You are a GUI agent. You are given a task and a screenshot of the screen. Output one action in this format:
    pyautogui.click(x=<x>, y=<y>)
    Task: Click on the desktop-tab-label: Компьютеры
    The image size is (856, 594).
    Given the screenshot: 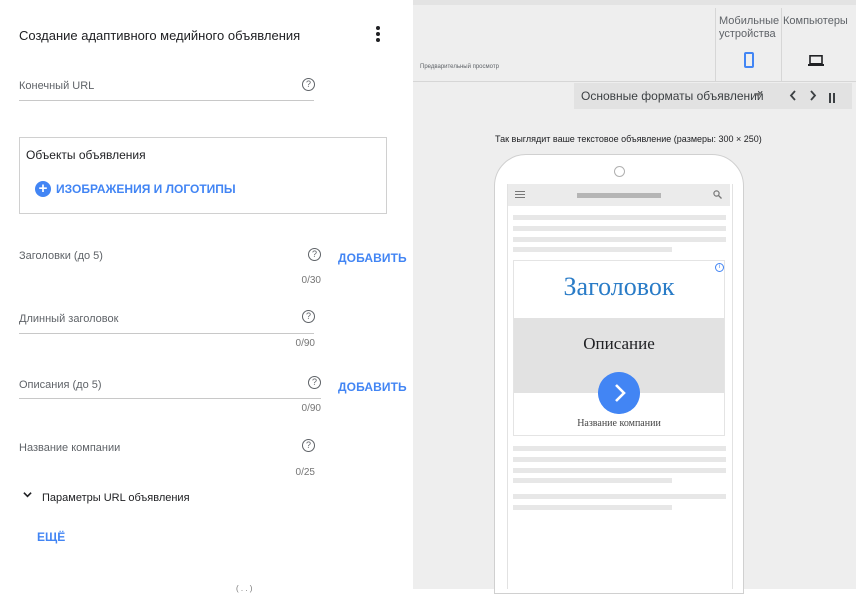 What is the action you would take?
    pyautogui.click(x=815, y=21)
    